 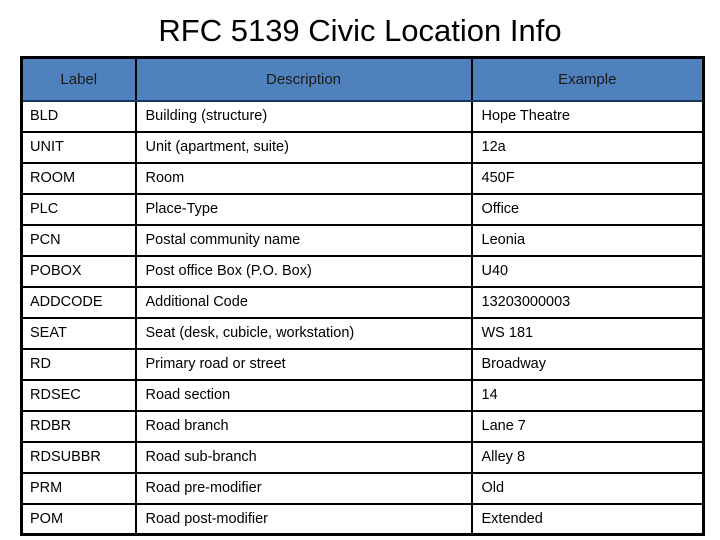 What do you see at coordinates (304, 147) in the screenshot?
I see `cell-description: Unit (apartment, suite)` at bounding box center [304, 147].